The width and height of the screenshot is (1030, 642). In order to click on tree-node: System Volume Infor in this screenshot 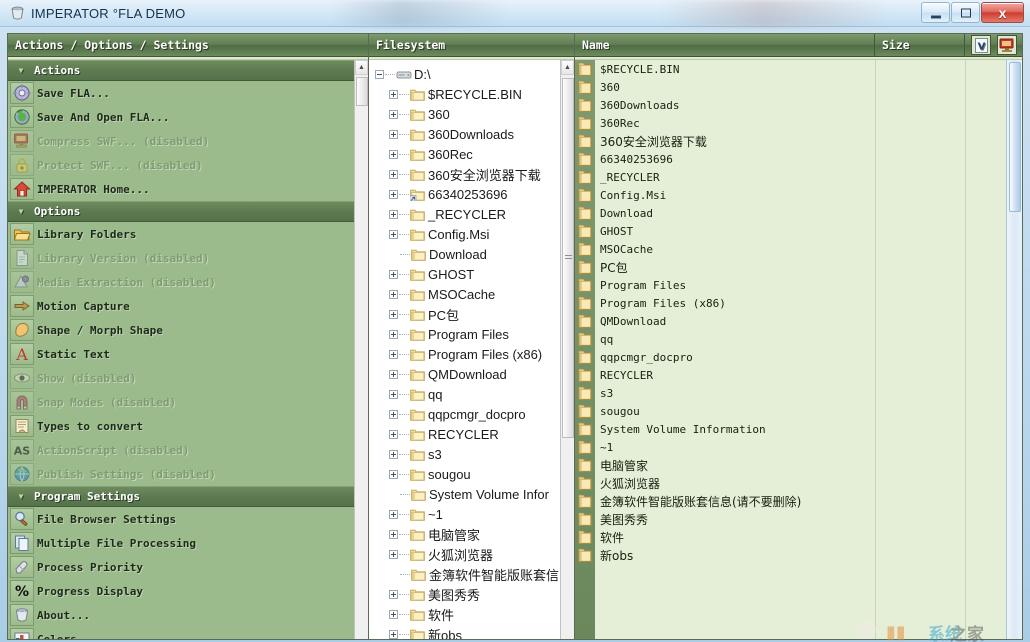, I will do `click(464, 494)`.